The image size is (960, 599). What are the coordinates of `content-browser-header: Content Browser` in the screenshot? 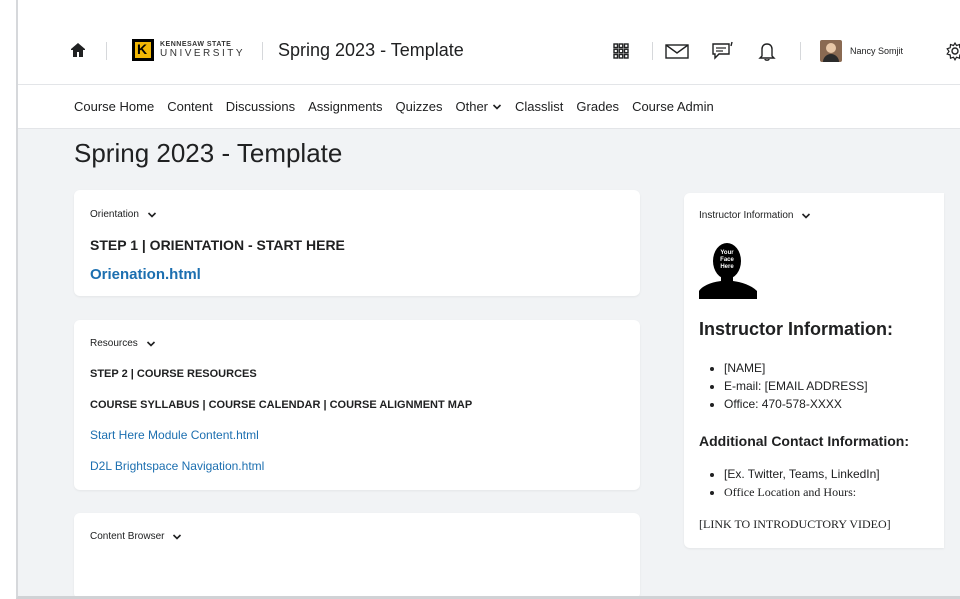 It's located at (136, 536).